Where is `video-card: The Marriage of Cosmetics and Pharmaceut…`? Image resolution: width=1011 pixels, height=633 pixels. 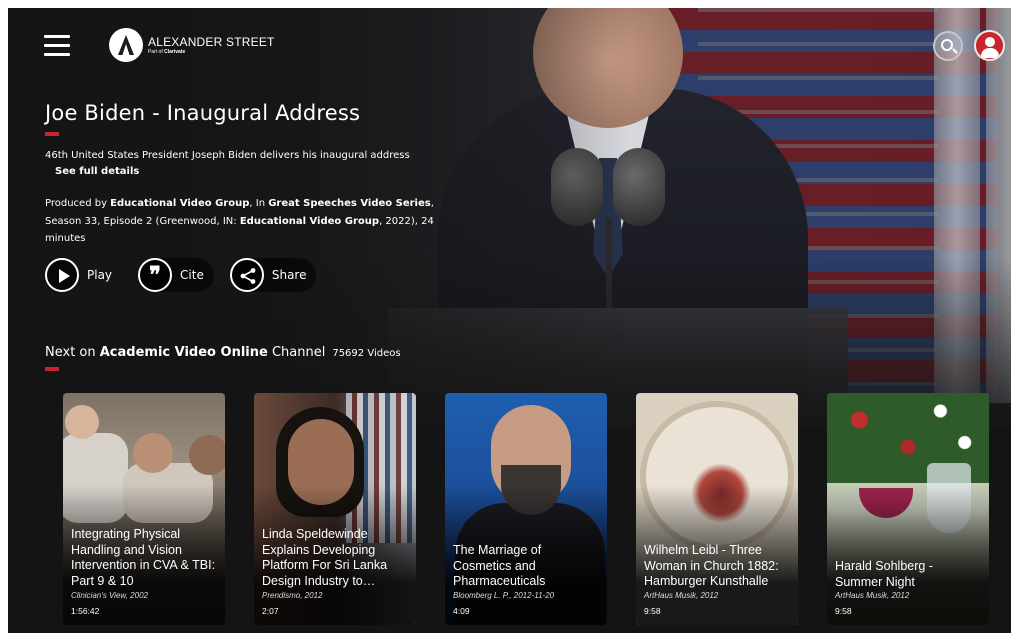
video-card: The Marriage of Cosmetics and Pharmaceut… is located at coordinates (526, 509).